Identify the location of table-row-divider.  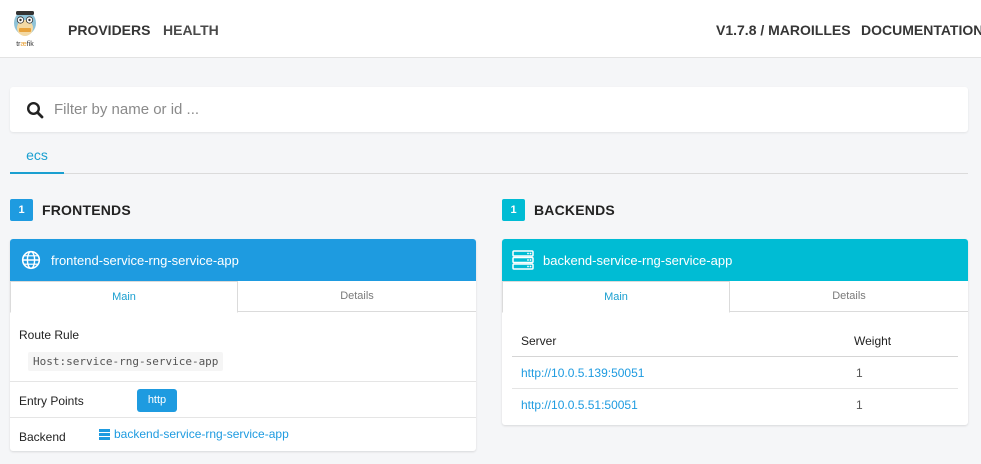
(735, 388).